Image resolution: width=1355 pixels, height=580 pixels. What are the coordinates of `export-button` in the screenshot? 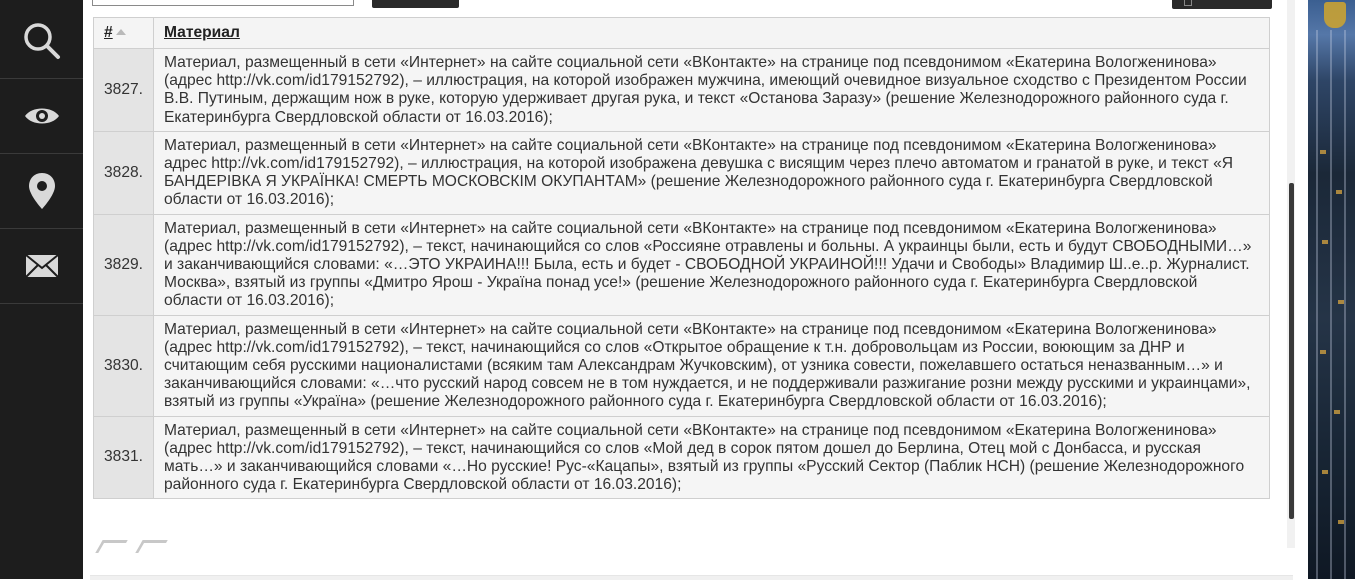 It's located at (1222, 4).